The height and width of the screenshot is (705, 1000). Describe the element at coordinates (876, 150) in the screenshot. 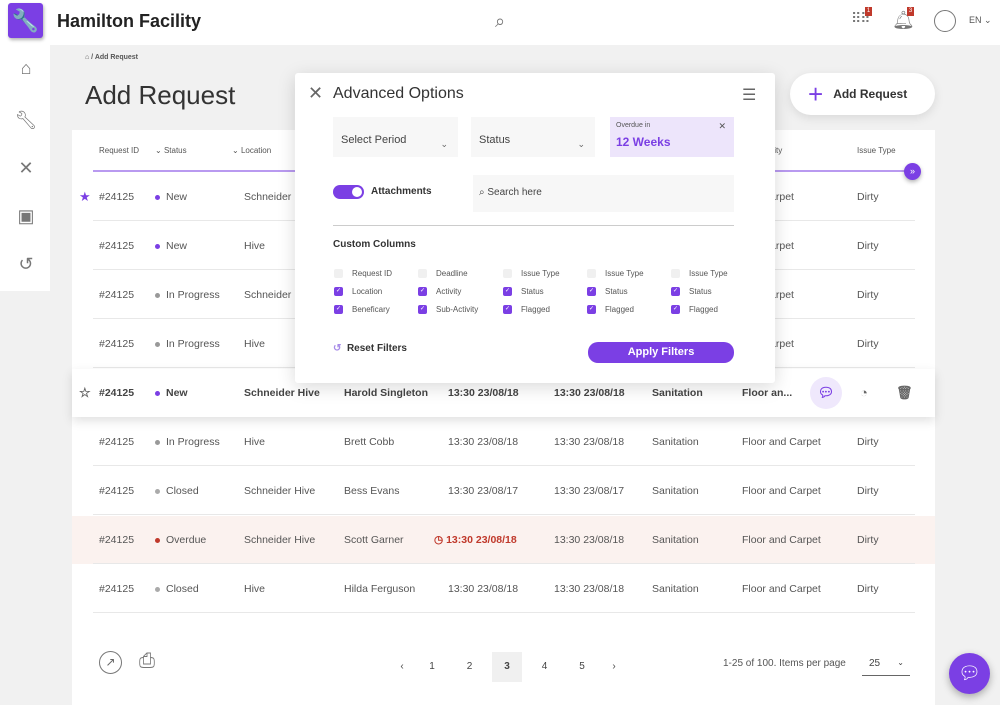

I see `header-issue-type: Issue Type` at that location.